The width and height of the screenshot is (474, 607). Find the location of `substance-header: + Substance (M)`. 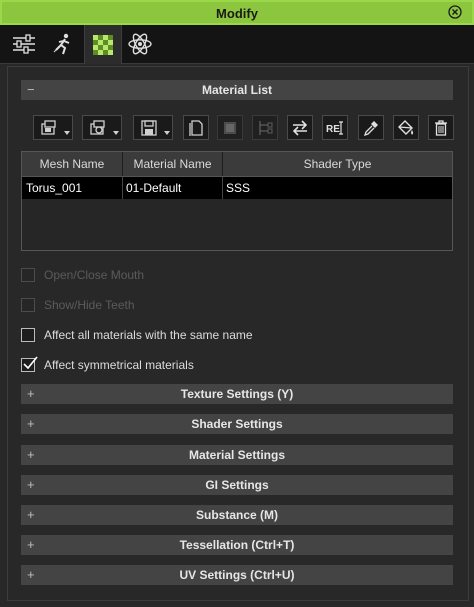

substance-header: + Substance (M) is located at coordinates (237, 515).